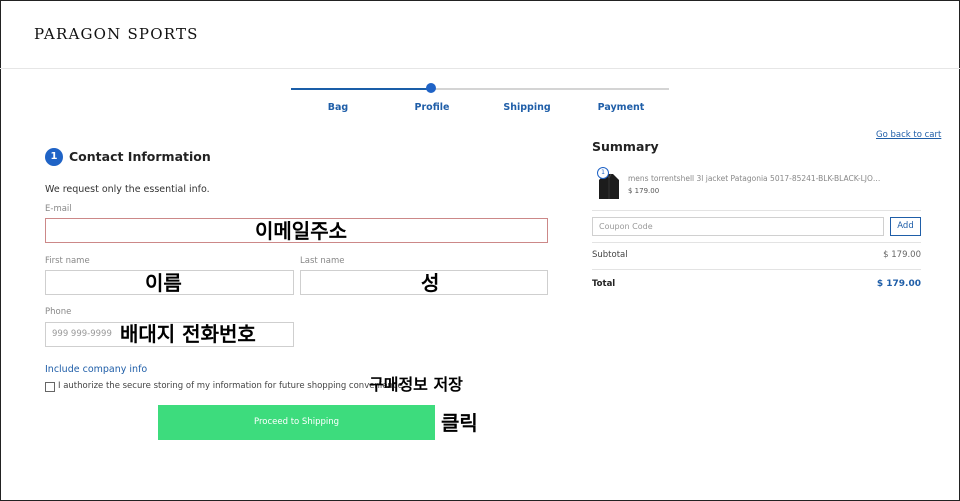 The width and height of the screenshot is (960, 501). What do you see at coordinates (610, 255) in the screenshot?
I see `subtotal-label: Subtotal` at bounding box center [610, 255].